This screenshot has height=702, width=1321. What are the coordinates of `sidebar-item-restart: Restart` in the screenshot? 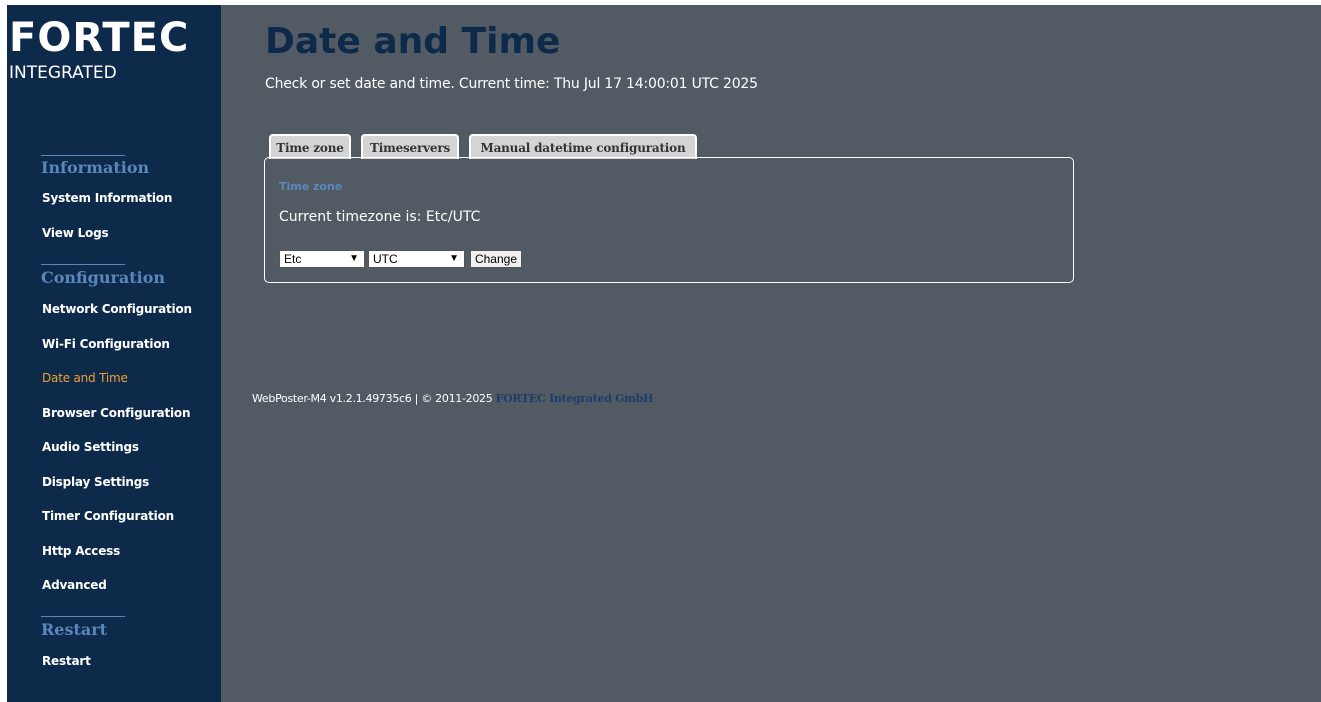 It's located at (66, 661).